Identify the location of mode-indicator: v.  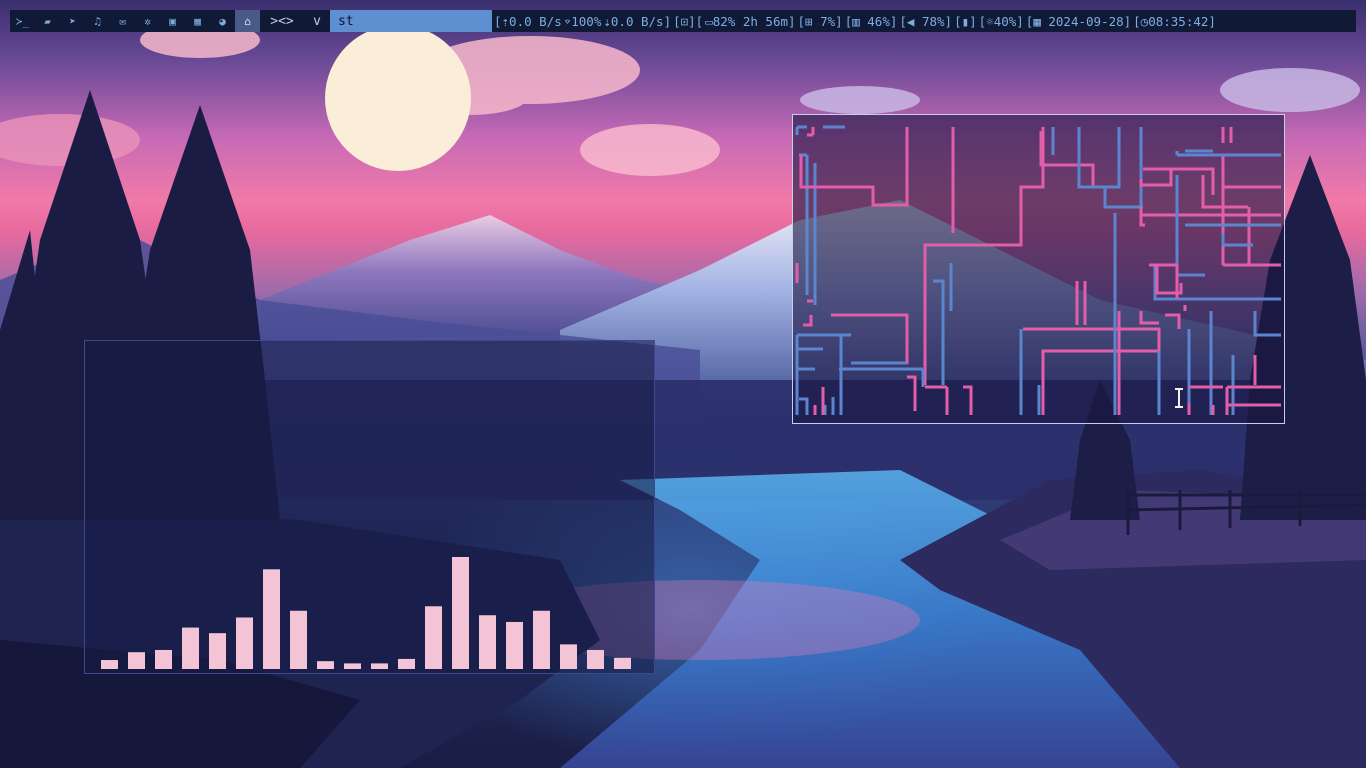
(317, 21).